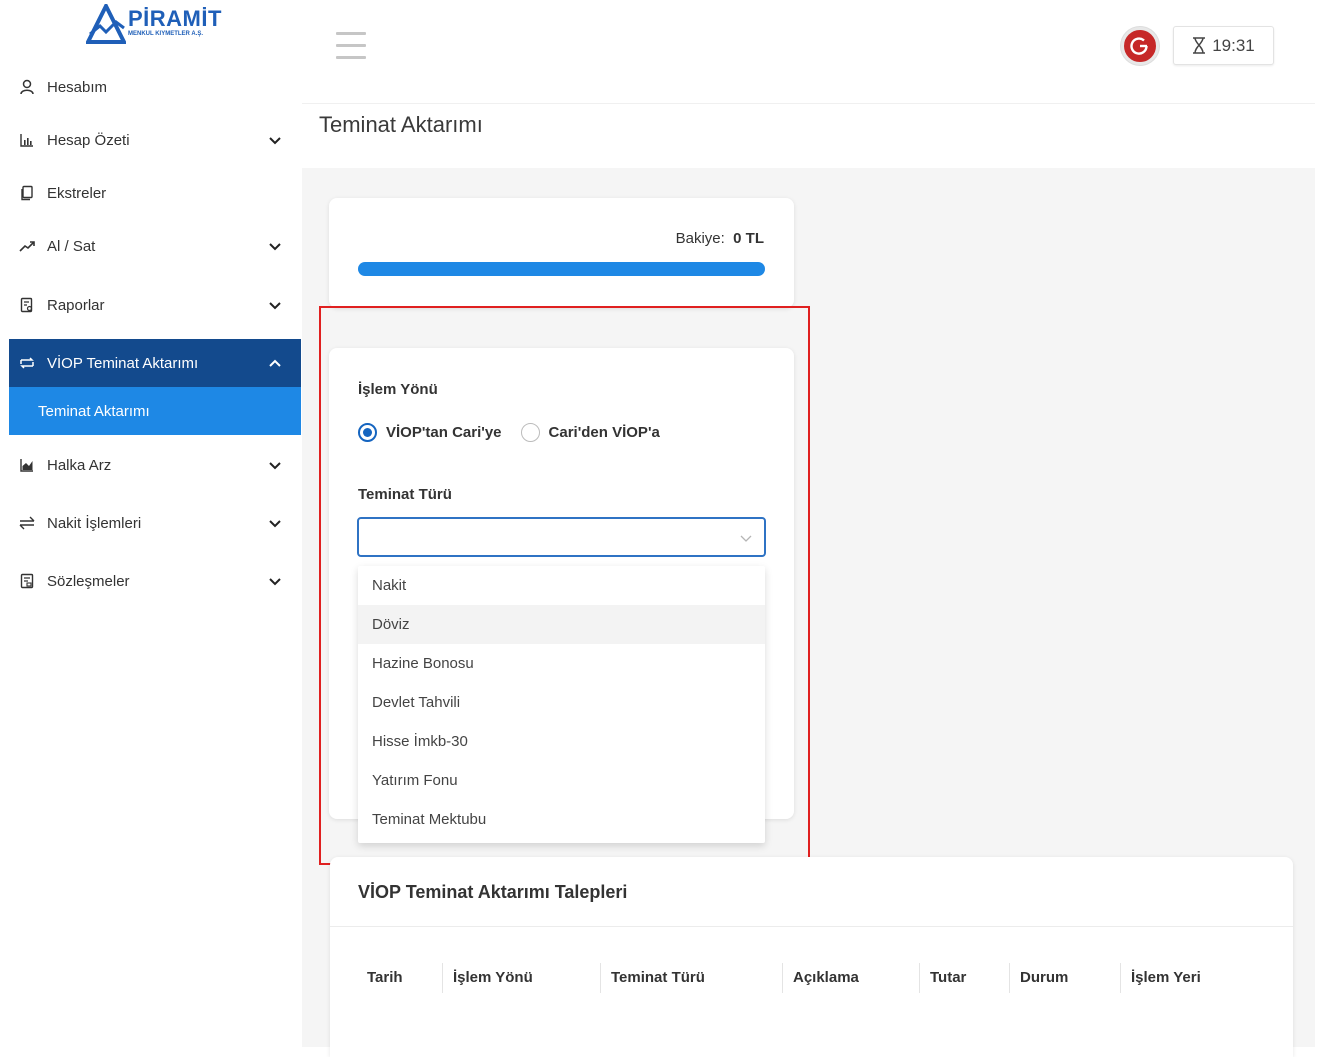 The image size is (1338, 1057). Describe the element at coordinates (155, 523) in the screenshot. I see `sidebar-item-nakit-islemleri: Nakit İşlemleri` at that location.